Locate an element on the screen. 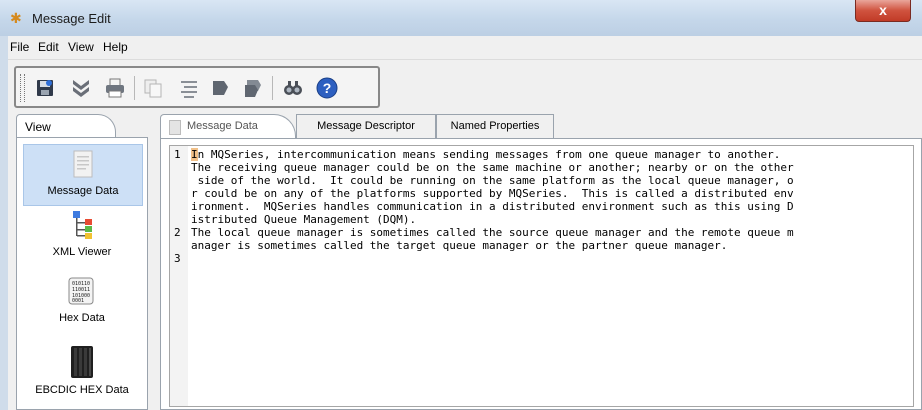 This screenshot has width=922, height=410. view-item-xml-viewer: XML Viewer is located at coordinates (82, 240).